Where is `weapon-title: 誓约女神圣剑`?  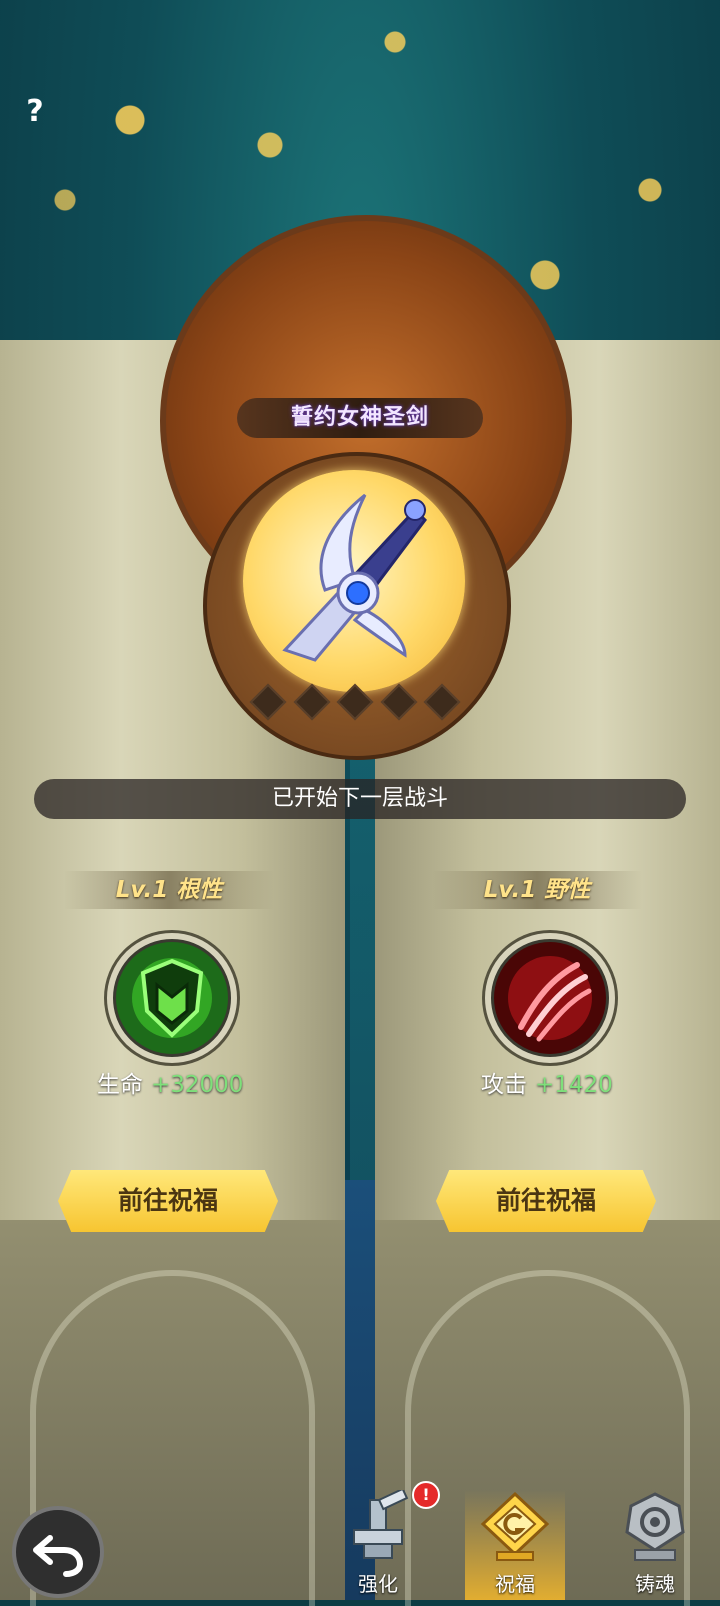
weapon-title: 誓约女神圣剑 is located at coordinates (360, 418).